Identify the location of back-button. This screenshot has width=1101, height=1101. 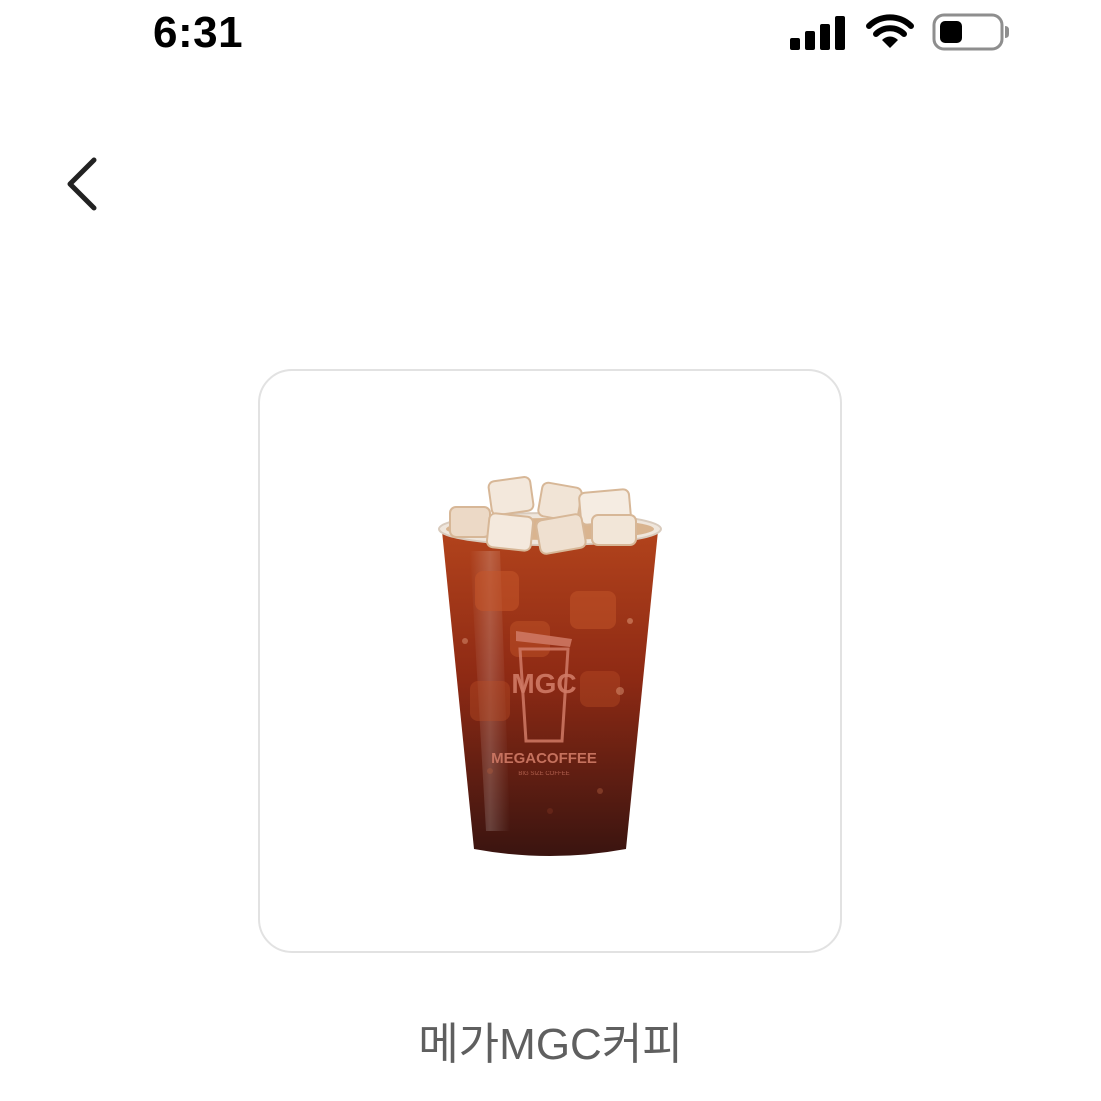
(86, 185).